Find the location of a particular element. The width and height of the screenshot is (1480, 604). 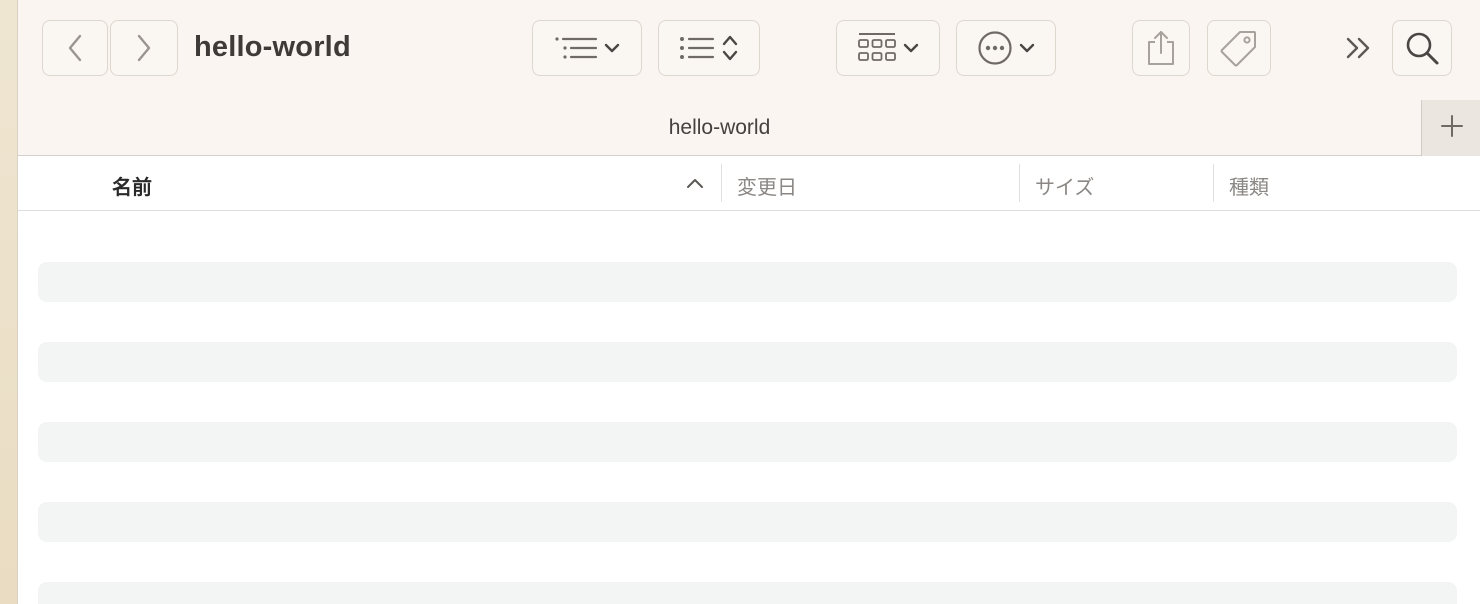

back-button is located at coordinates (75, 48).